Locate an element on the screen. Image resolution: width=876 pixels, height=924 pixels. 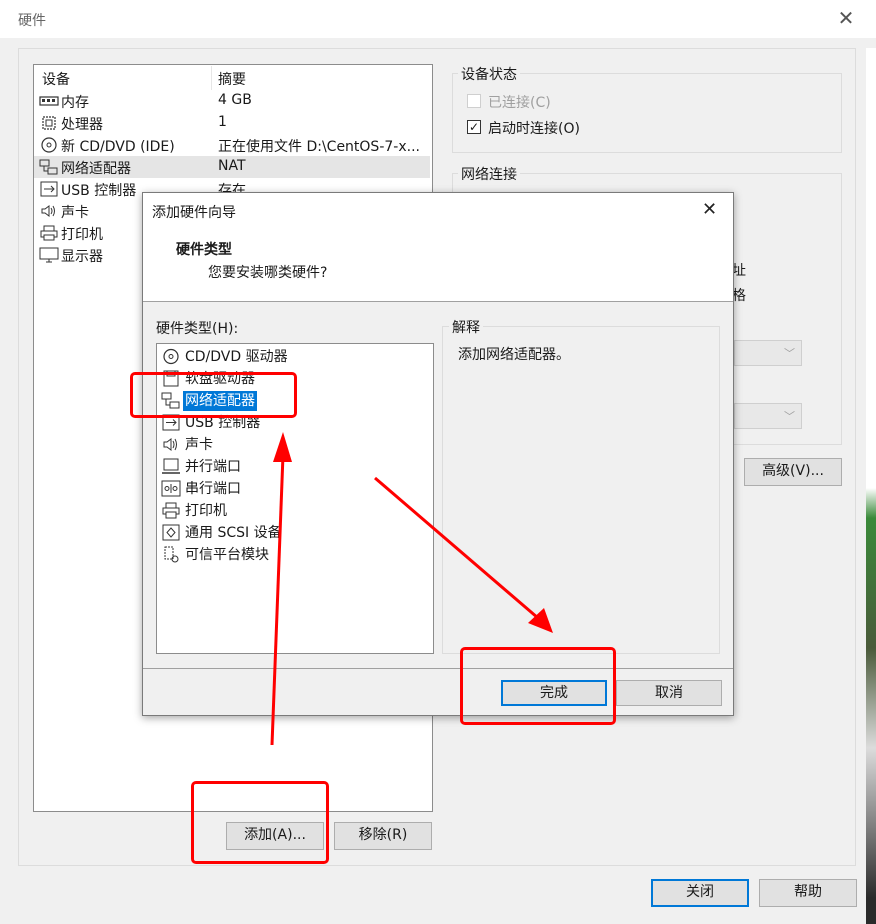
annotation-arrow-down is located at coordinates (456, 548).